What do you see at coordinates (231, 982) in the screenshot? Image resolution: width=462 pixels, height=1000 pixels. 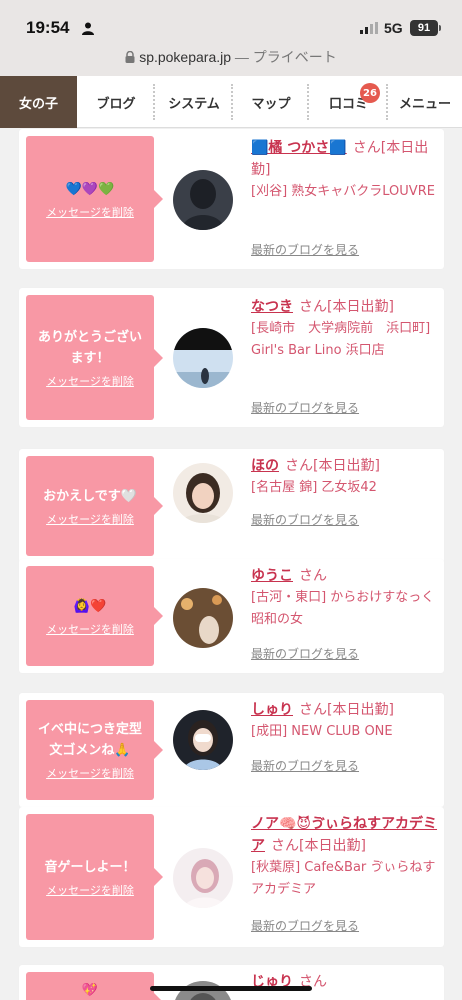 I see `message-card: 💖 じゅり さん` at bounding box center [231, 982].